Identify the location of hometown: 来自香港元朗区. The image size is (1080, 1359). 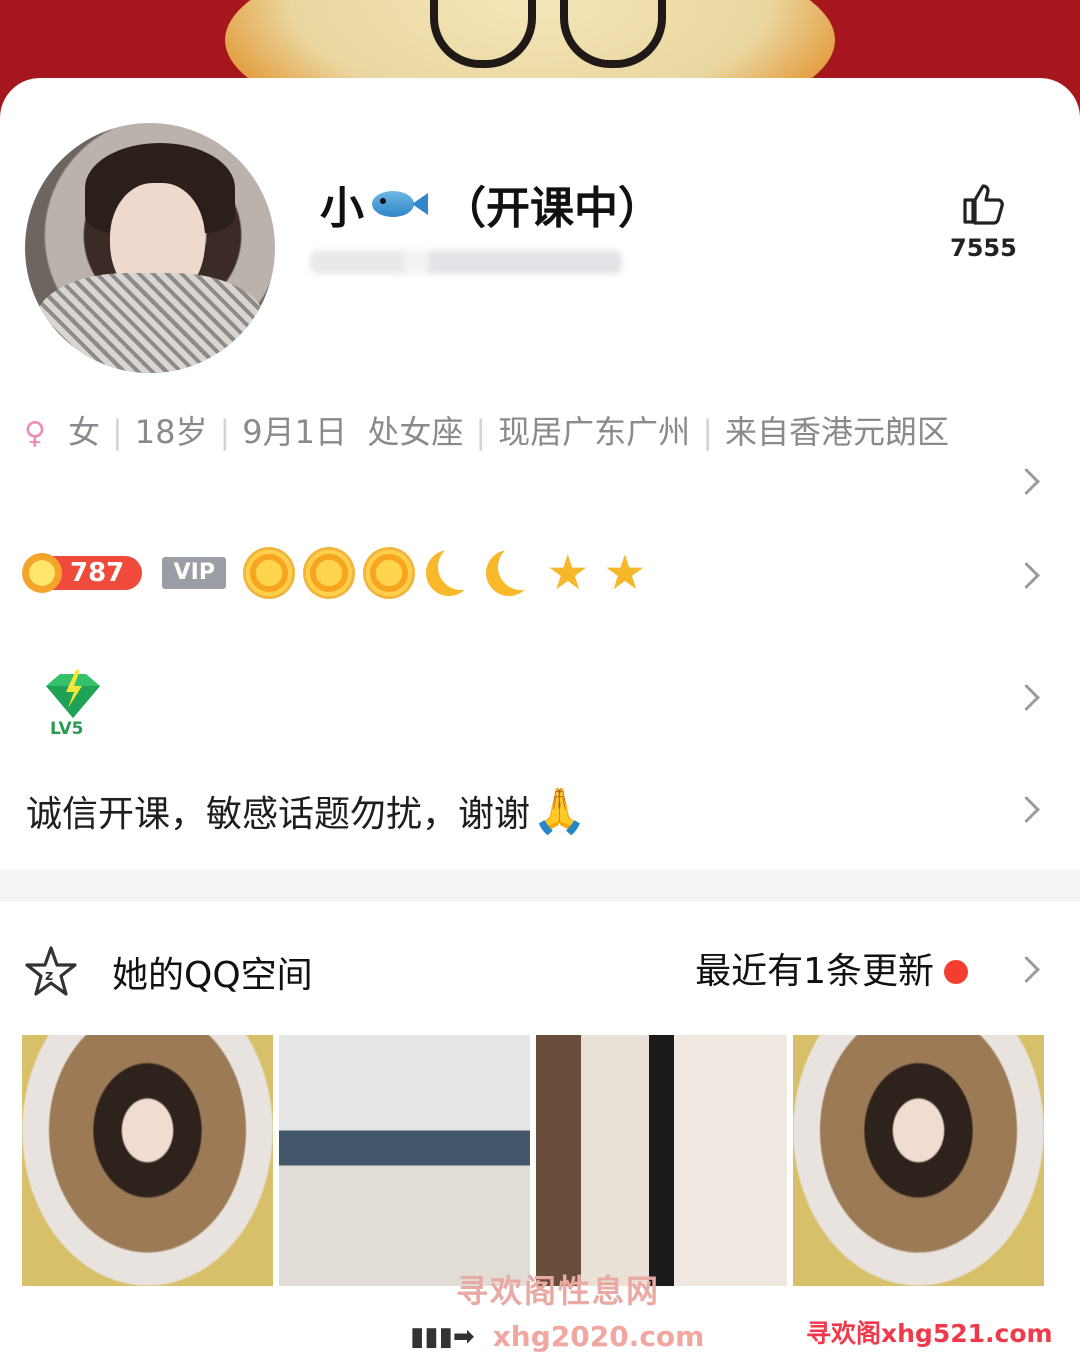
(836, 432).